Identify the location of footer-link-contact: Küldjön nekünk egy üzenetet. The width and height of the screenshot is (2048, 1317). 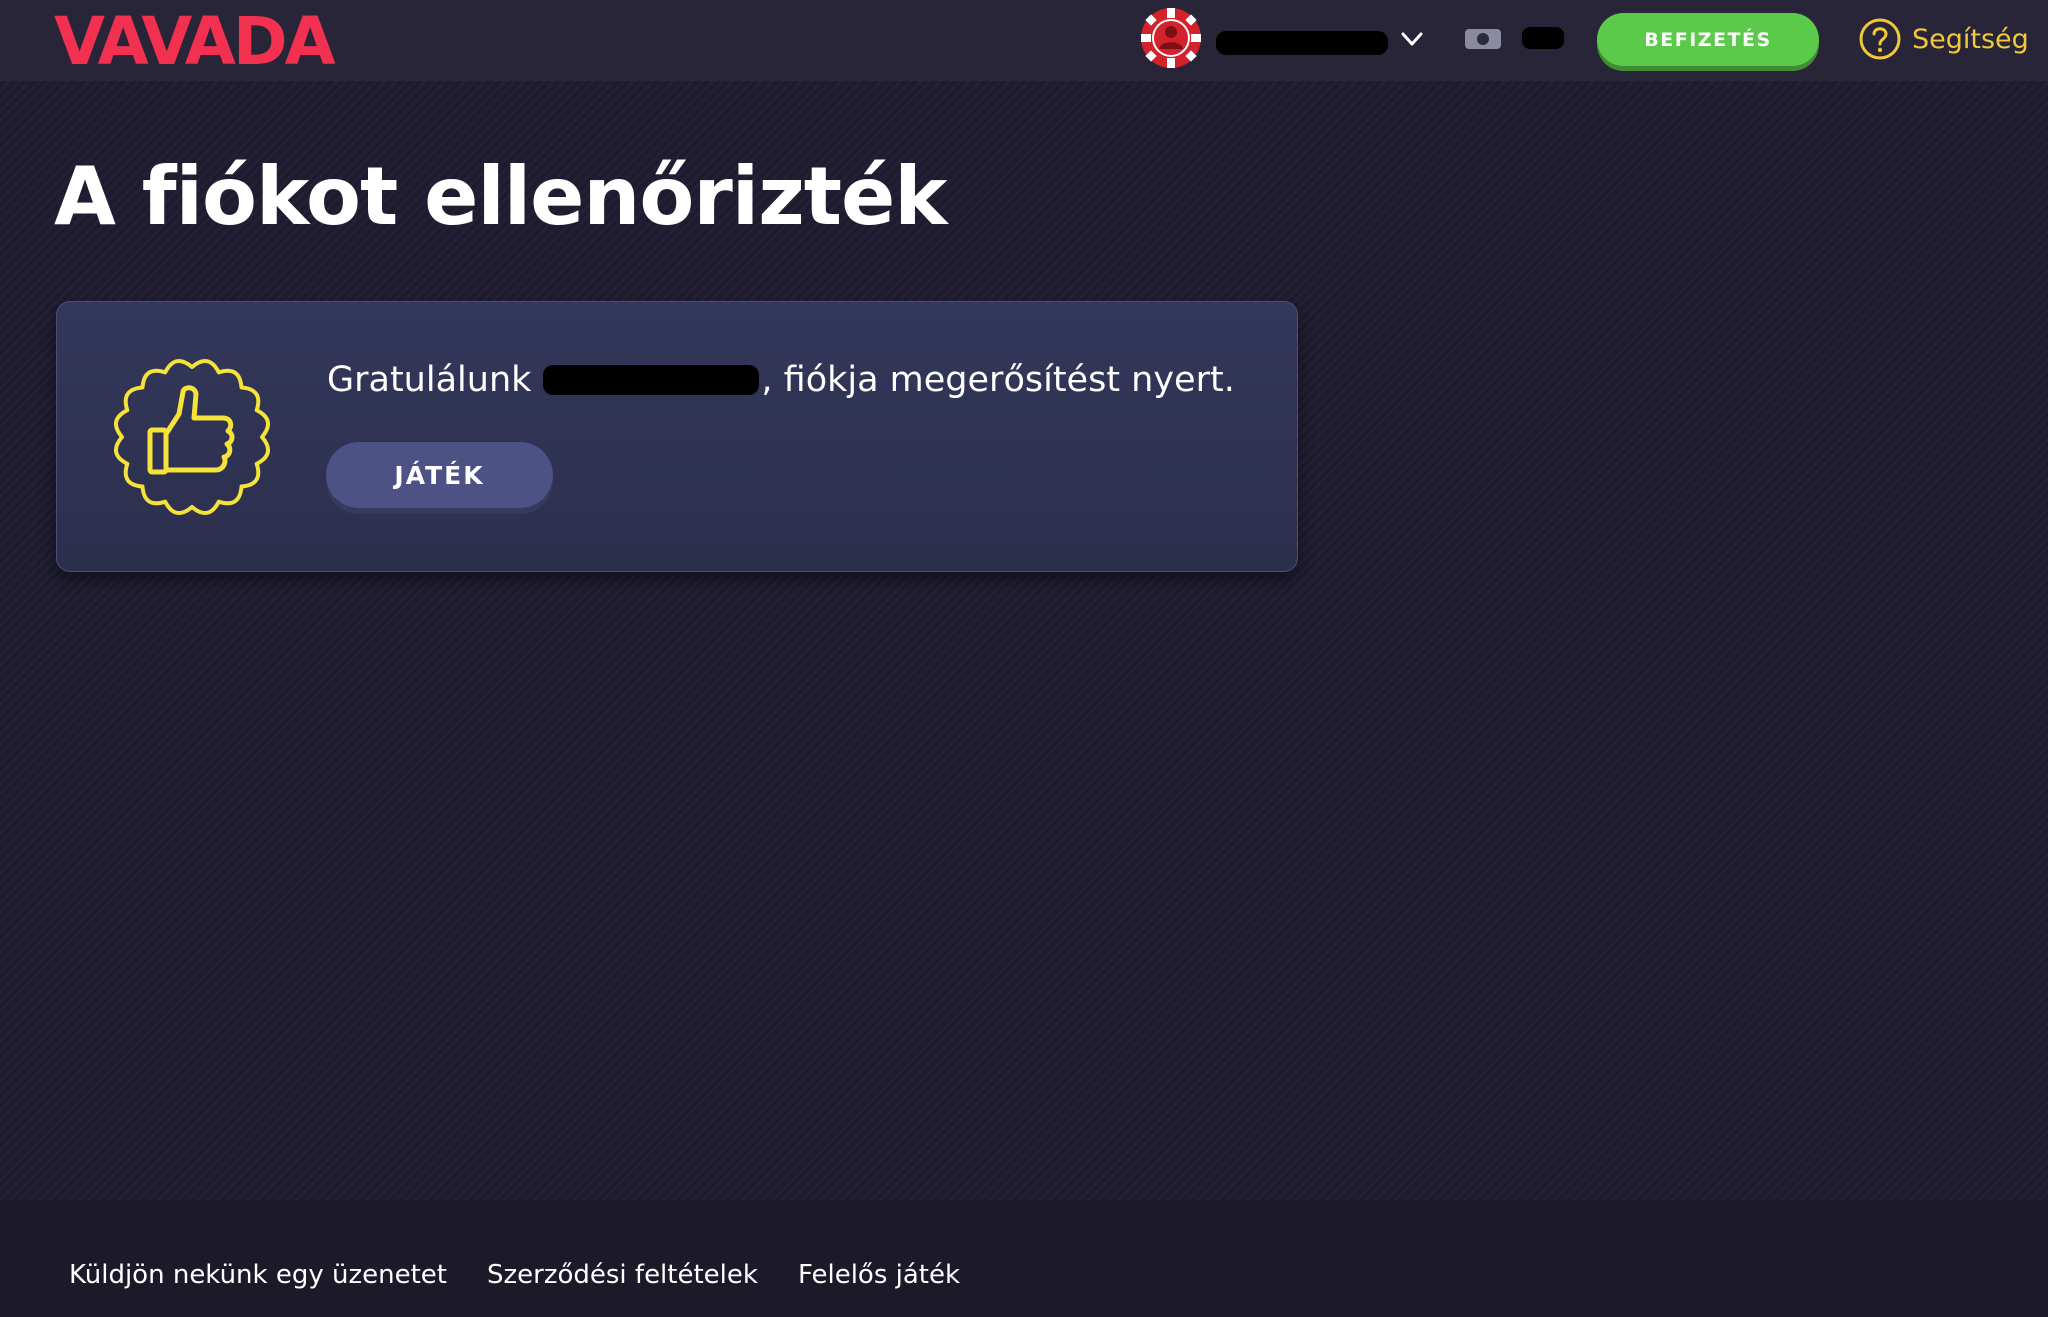
(258, 1275).